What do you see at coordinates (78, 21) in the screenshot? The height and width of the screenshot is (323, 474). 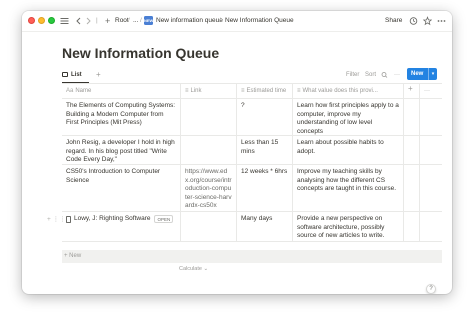 I see `back-arrow-icon` at bounding box center [78, 21].